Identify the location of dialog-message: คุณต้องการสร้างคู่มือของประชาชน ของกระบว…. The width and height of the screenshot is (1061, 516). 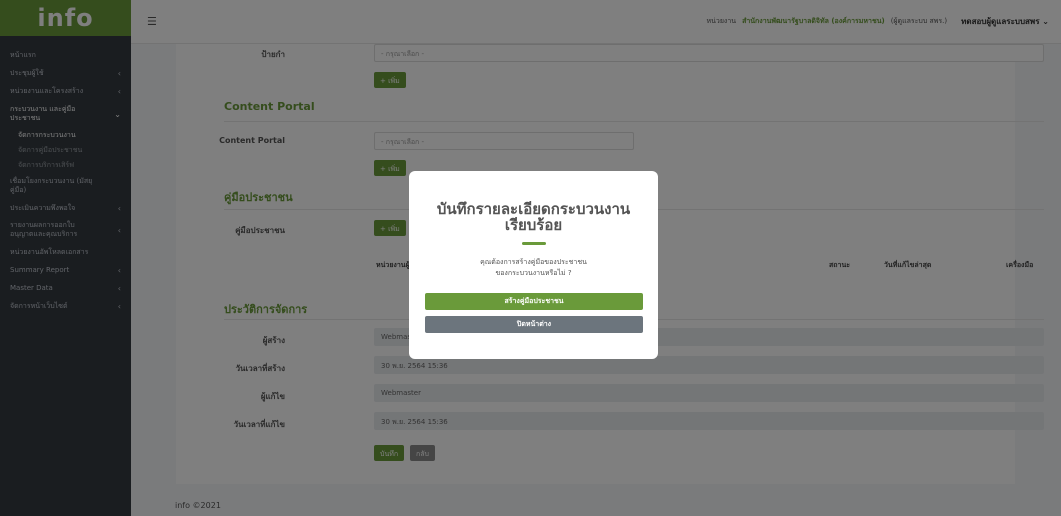
(533, 268).